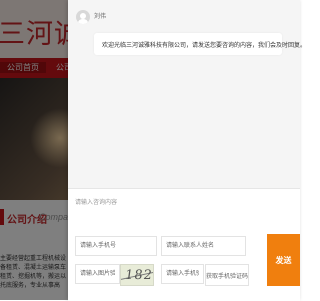  What do you see at coordinates (100, 17) in the screenshot?
I see `sender-name: 刘伟` at bounding box center [100, 17].